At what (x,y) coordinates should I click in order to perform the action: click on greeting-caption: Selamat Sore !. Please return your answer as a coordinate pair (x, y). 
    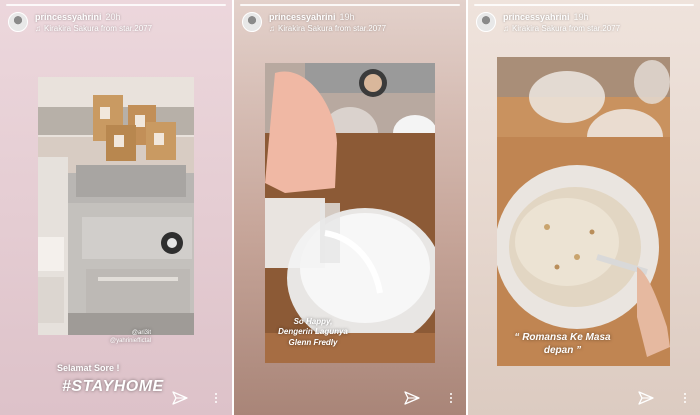
    Looking at the image, I should click on (88, 368).